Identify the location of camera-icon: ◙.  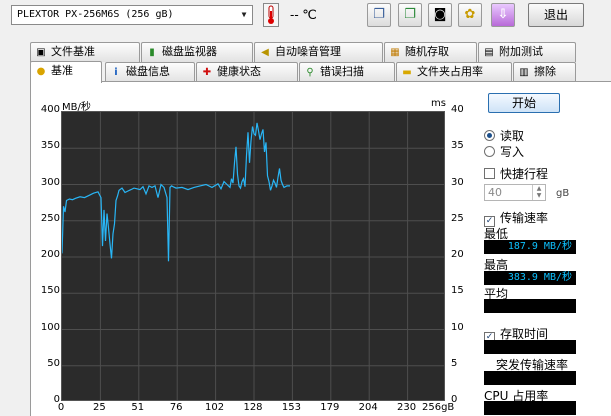
(440, 14).